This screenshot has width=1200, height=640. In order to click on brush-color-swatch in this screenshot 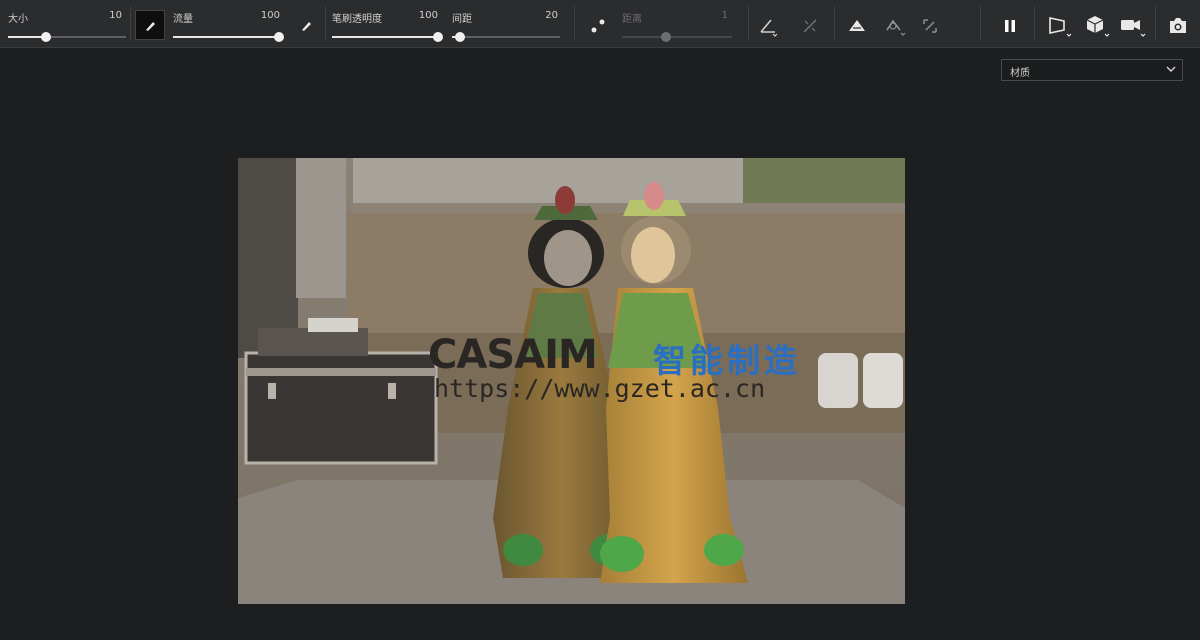, I will do `click(150, 25)`.